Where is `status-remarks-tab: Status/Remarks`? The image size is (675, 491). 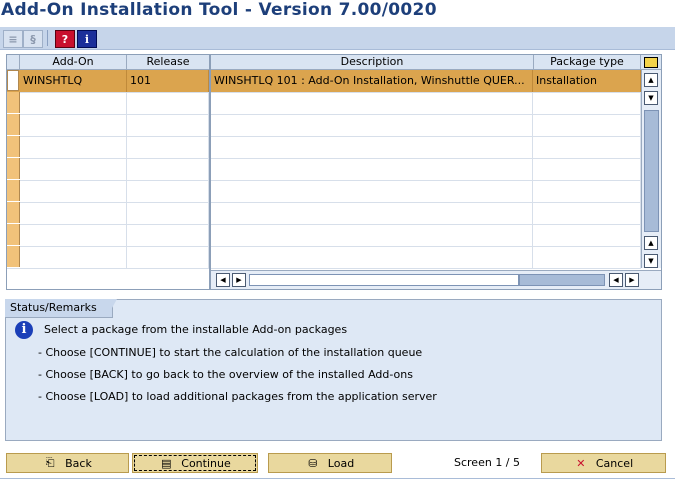 status-remarks-tab: Status/Remarks is located at coordinates (59, 308).